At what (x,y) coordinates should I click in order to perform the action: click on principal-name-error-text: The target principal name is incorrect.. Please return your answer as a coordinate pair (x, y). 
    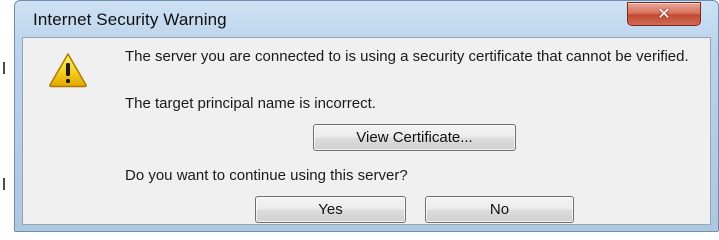
    Looking at the image, I should click on (250, 103).